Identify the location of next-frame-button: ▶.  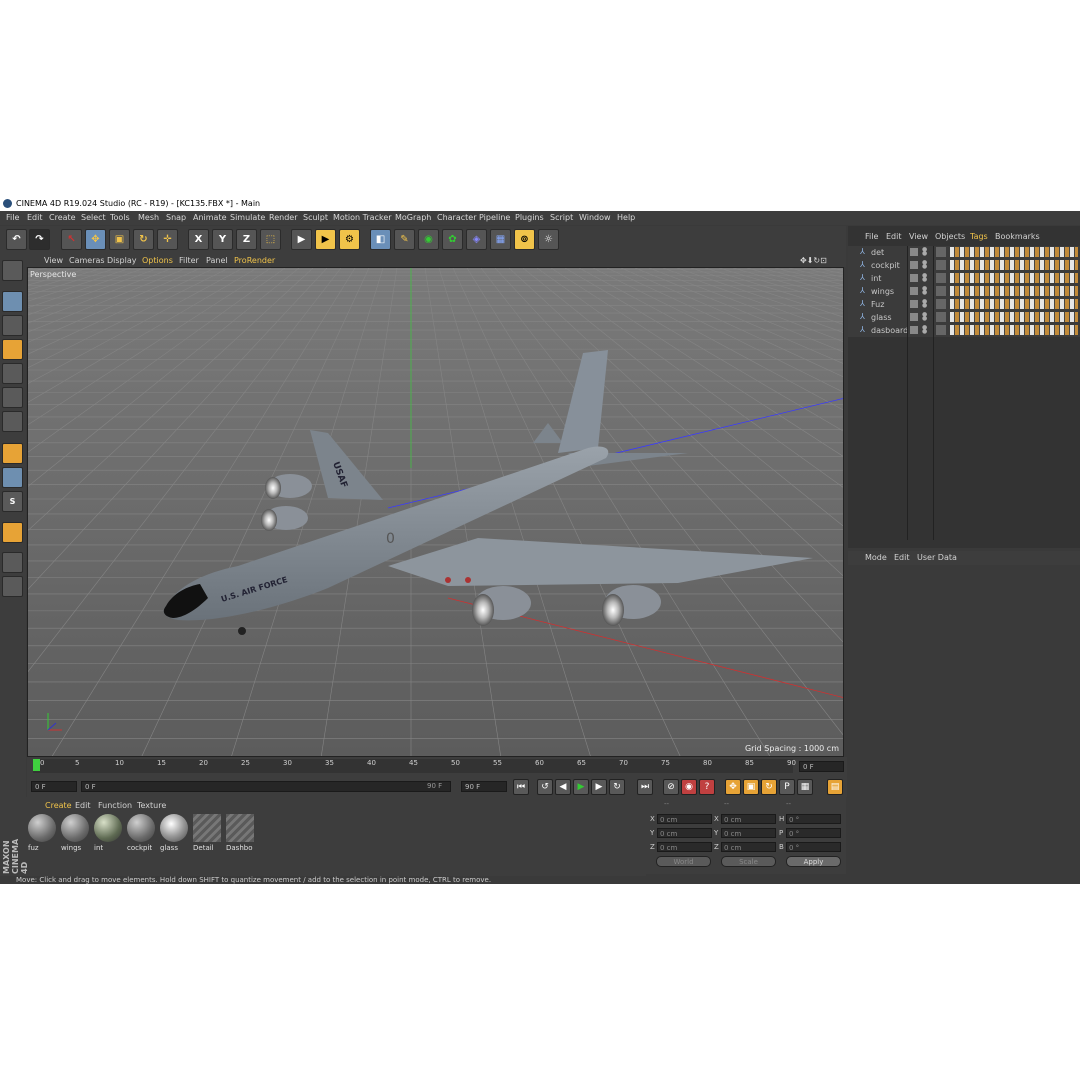
(599, 787).